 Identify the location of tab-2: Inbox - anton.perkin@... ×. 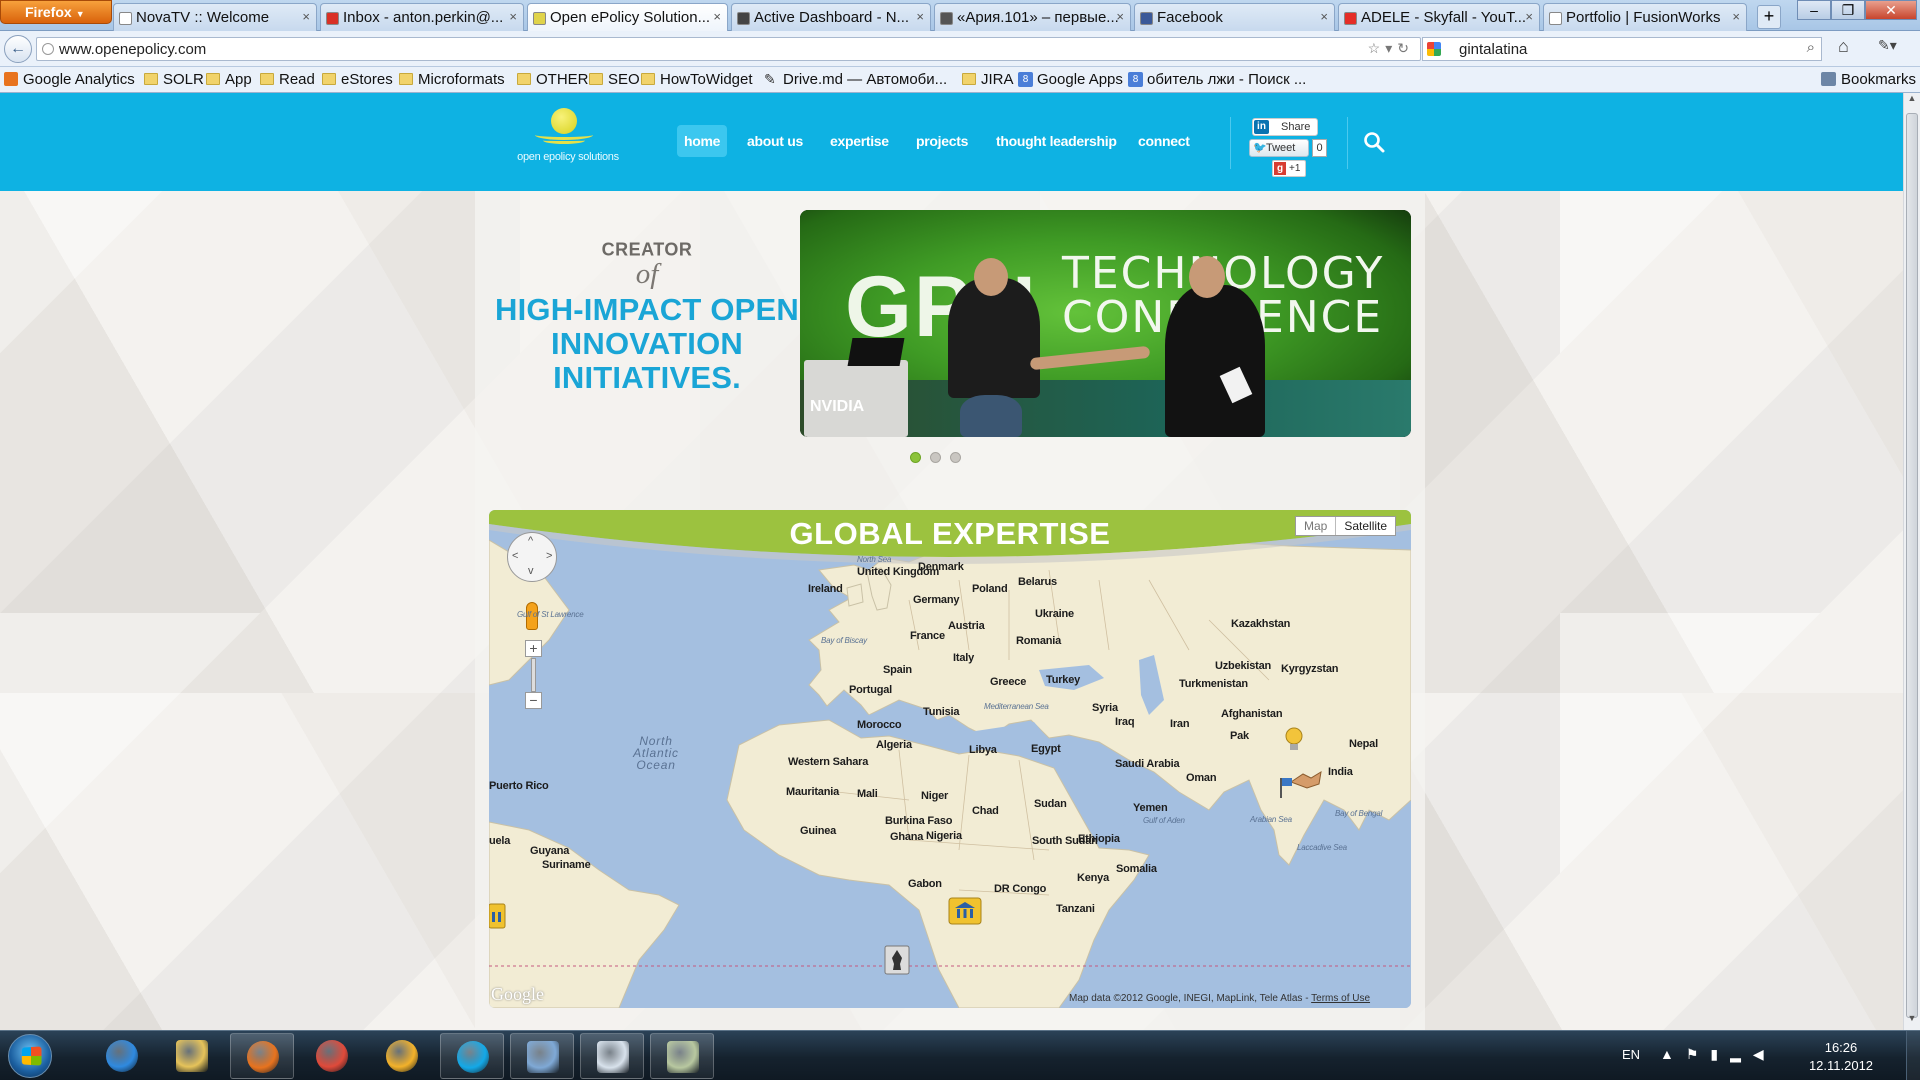
(422, 17).